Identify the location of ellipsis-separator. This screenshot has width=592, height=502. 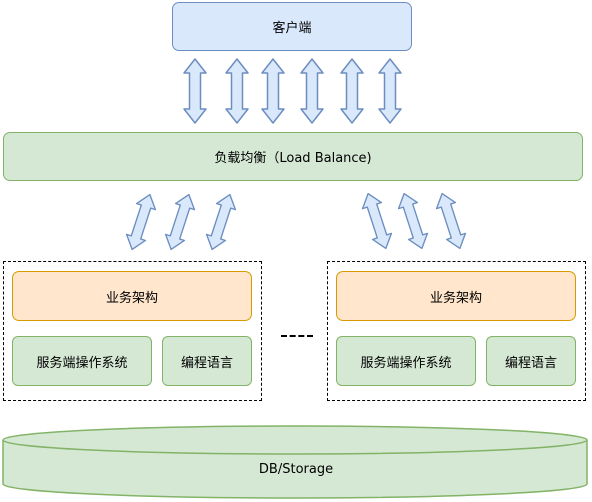
(297, 336).